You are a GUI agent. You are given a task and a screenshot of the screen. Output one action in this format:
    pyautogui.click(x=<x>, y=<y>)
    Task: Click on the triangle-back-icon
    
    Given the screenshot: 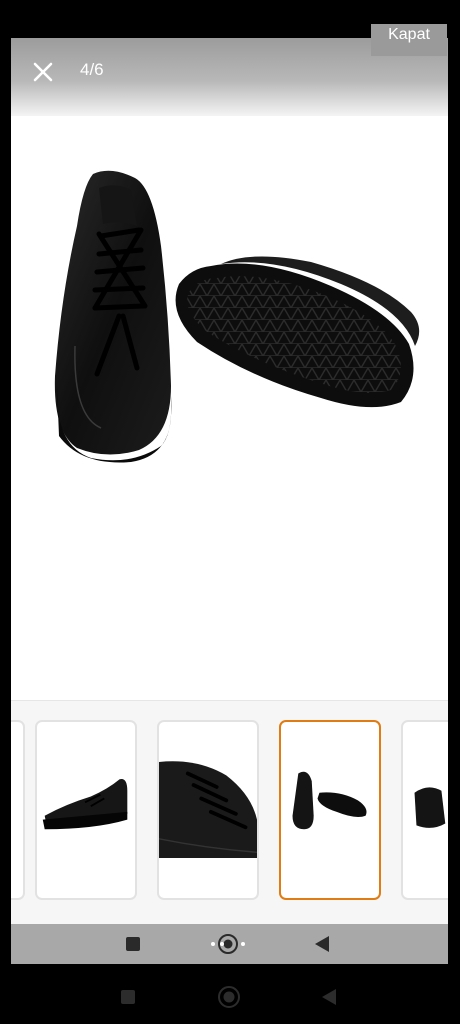 What is the action you would take?
    pyautogui.click(x=329, y=997)
    